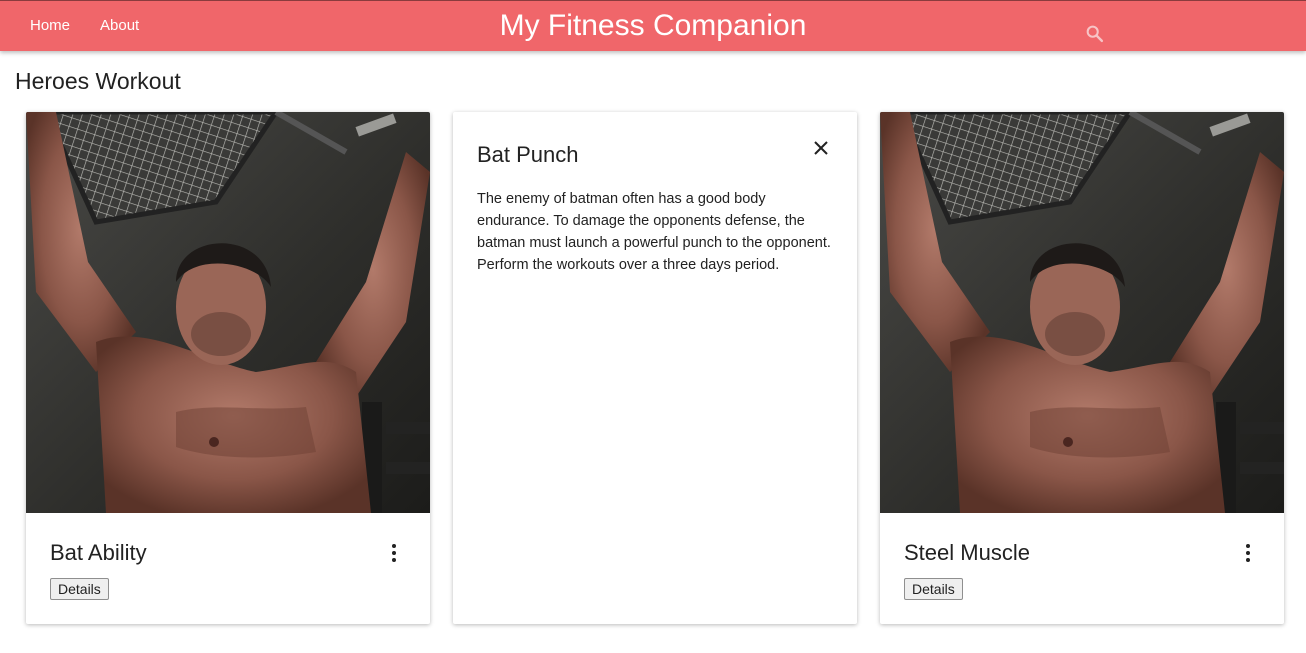 The height and width of the screenshot is (653, 1306). I want to click on section-title: Heroes Workout, so click(98, 81).